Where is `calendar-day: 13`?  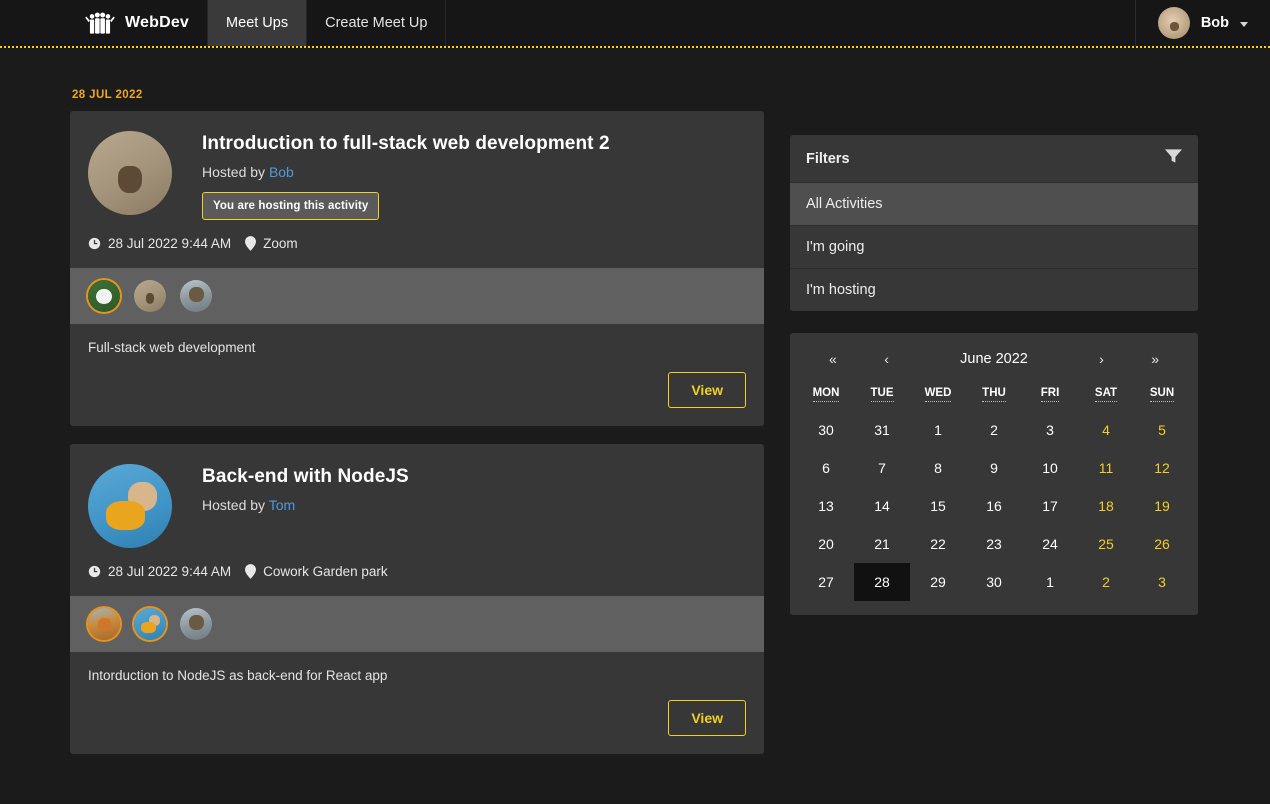
calendar-day: 13 is located at coordinates (826, 506).